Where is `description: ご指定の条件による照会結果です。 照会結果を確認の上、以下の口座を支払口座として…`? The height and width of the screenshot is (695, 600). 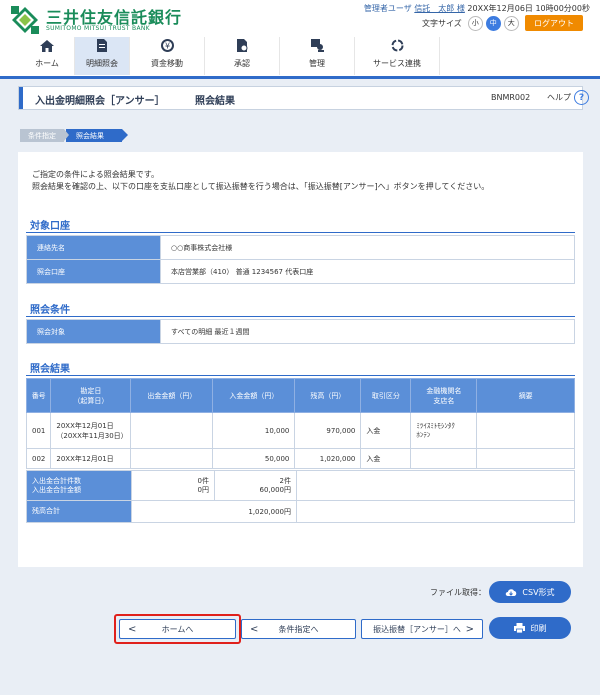 description: ご指定の条件による照会結果です。 照会結果を確認の上、以下の口座を支払口座として… is located at coordinates (260, 181).